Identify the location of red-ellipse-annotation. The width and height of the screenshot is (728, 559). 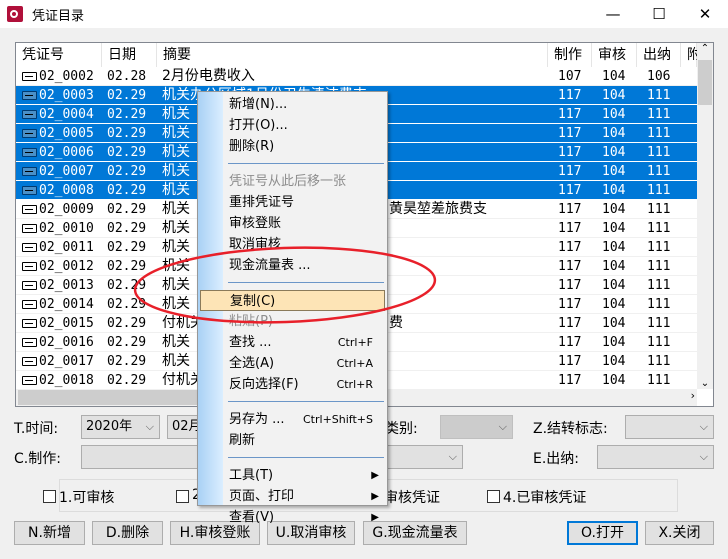
(285, 285).